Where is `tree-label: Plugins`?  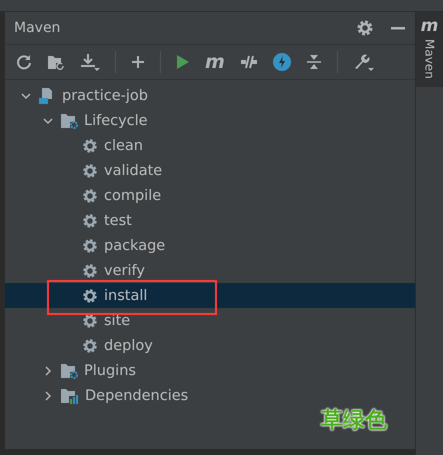
tree-label: Plugins is located at coordinates (110, 370).